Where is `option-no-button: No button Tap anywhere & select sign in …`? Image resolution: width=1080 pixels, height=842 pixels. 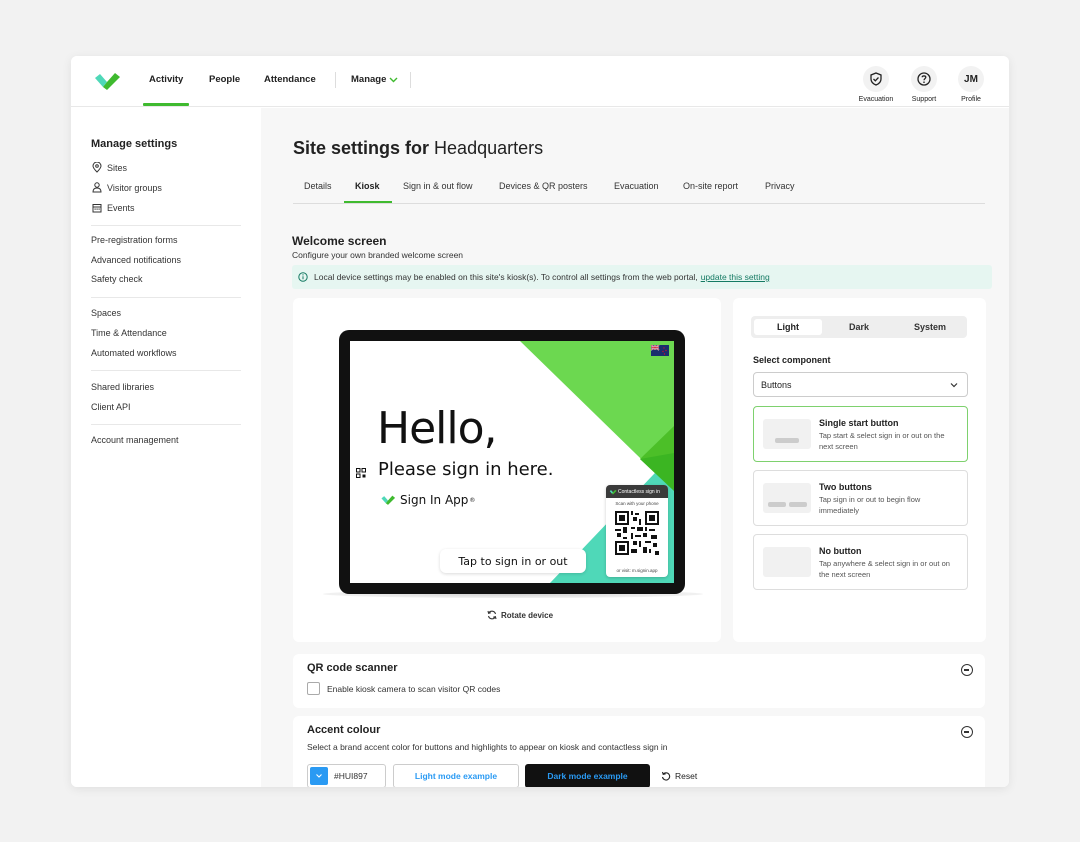
option-no-button: No button Tap anywhere & select sign in … is located at coordinates (860, 562).